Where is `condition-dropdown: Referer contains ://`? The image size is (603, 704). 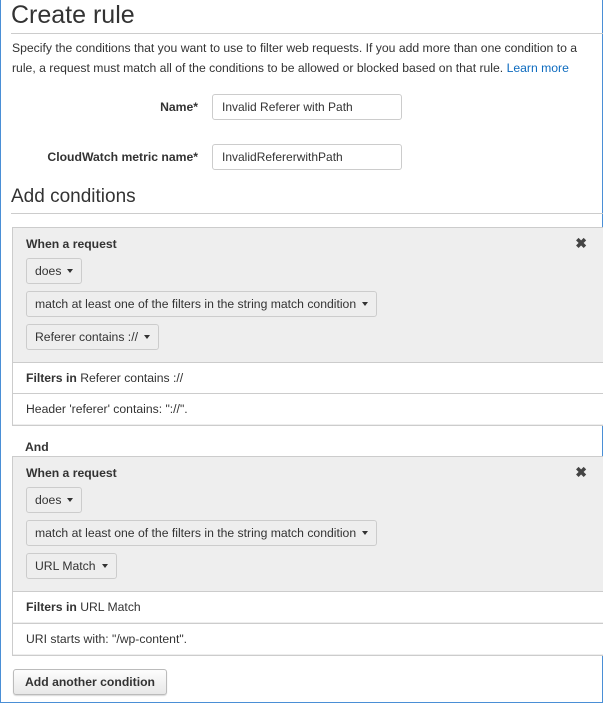
condition-dropdown: Referer contains :// is located at coordinates (92, 337).